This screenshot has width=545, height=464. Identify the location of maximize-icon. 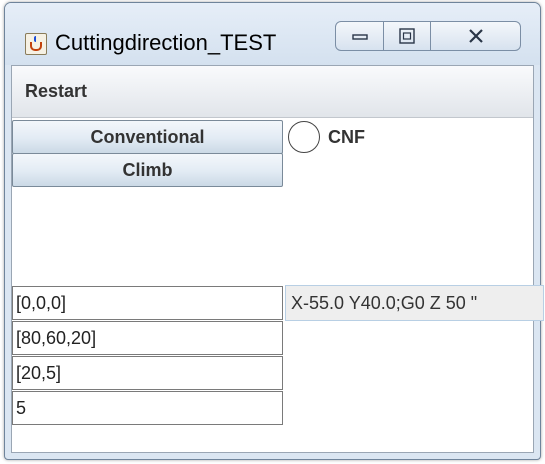
(407, 36).